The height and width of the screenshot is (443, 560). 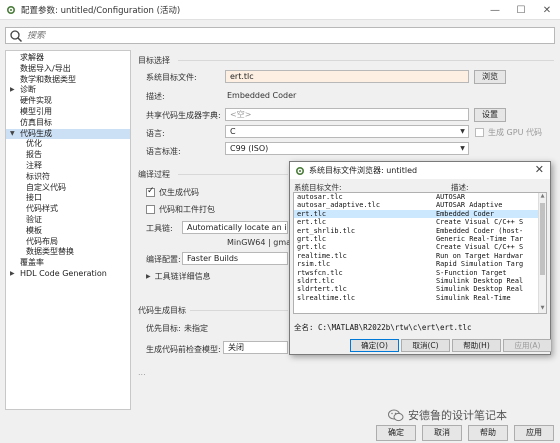 What do you see at coordinates (542, 309) in the screenshot?
I see `scroll-down-icon: ▼` at bounding box center [542, 309].